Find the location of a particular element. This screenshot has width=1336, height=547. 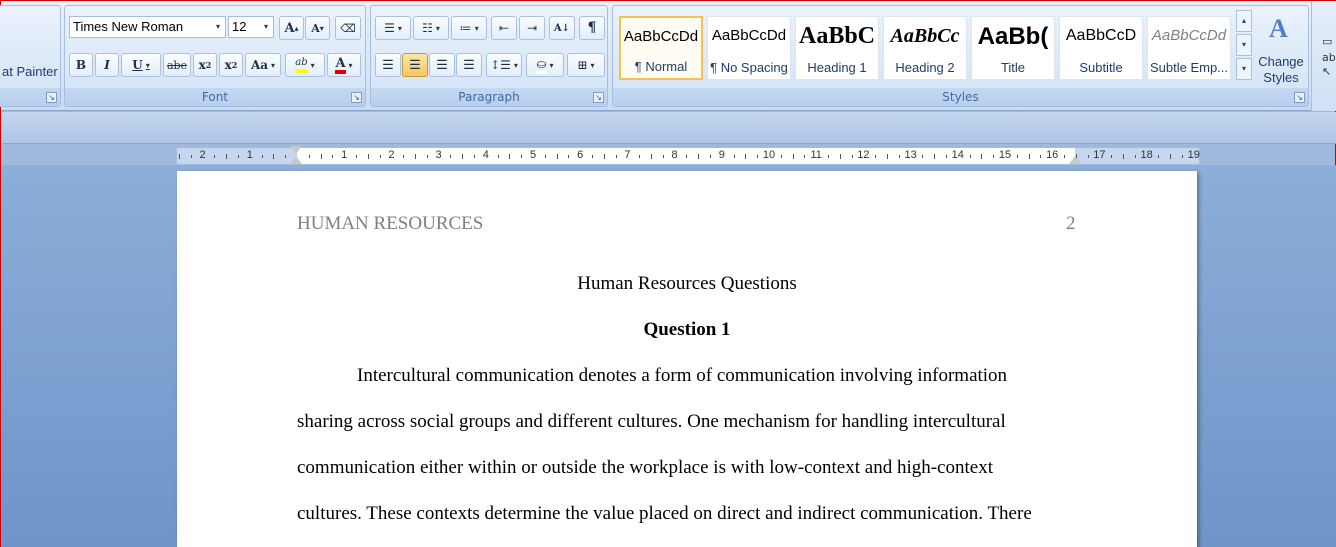

gallery-scroll-down-button: ▾ is located at coordinates (1244, 45).